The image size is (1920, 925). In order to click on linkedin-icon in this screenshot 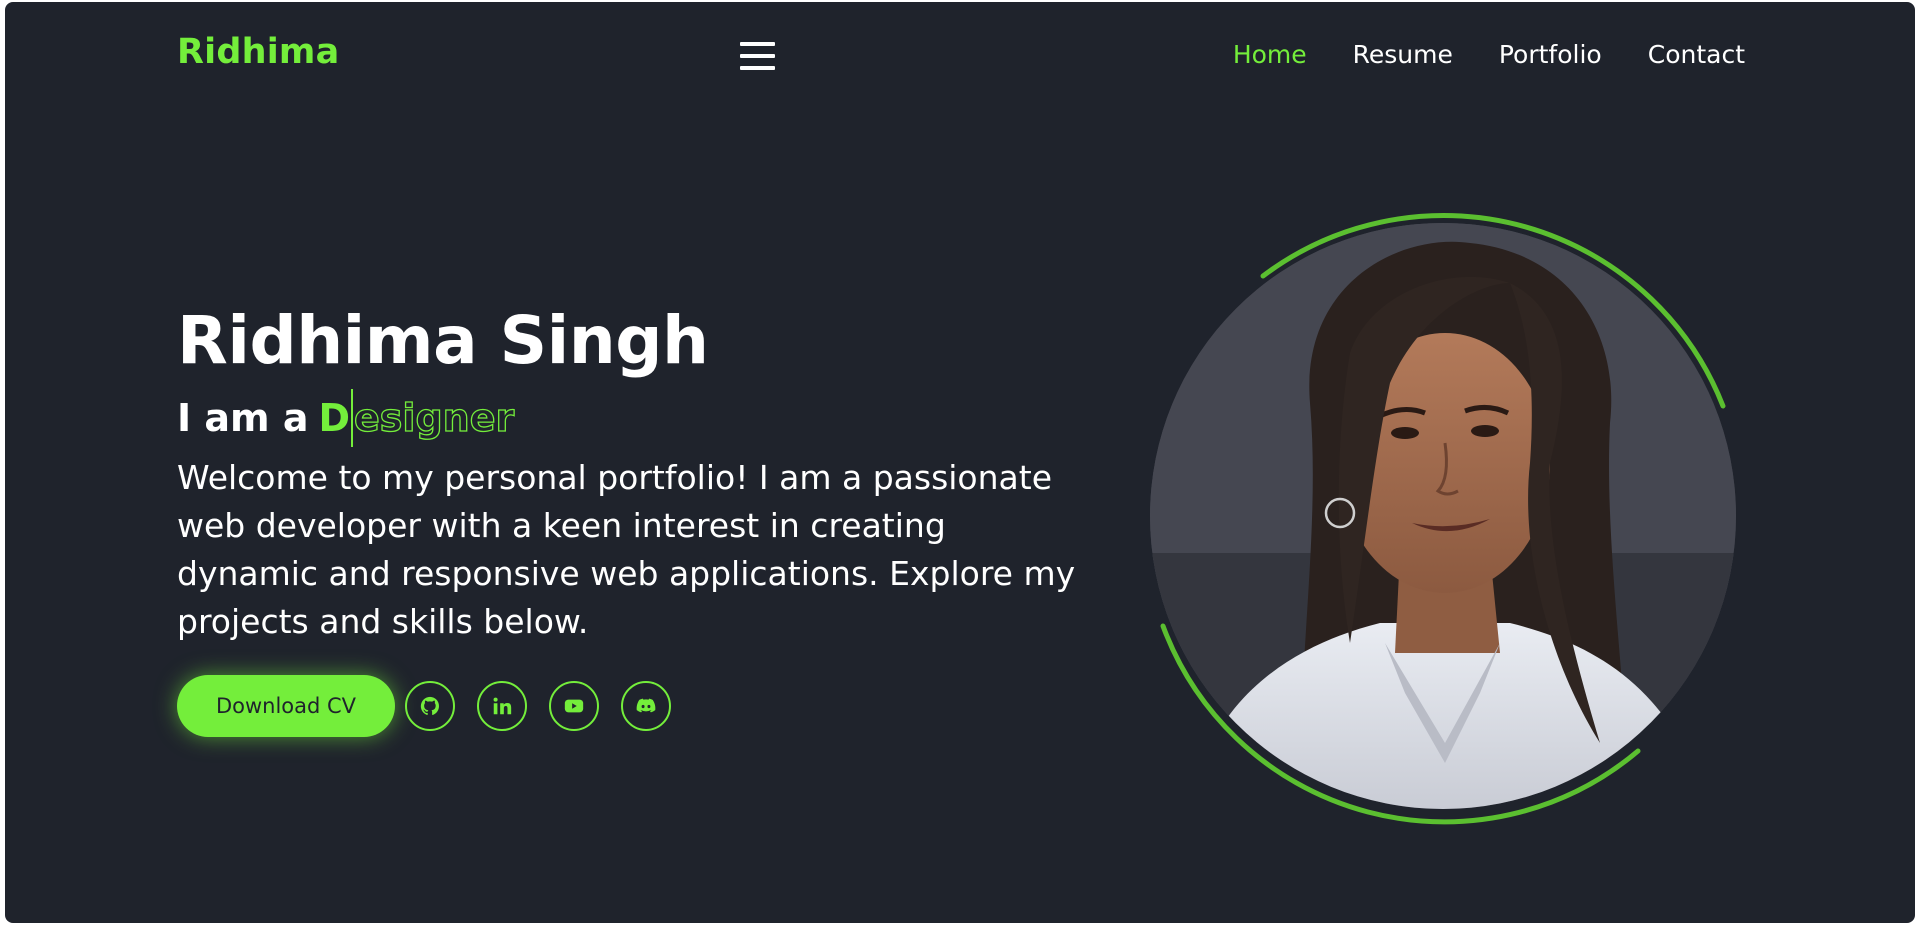, I will do `click(502, 706)`.